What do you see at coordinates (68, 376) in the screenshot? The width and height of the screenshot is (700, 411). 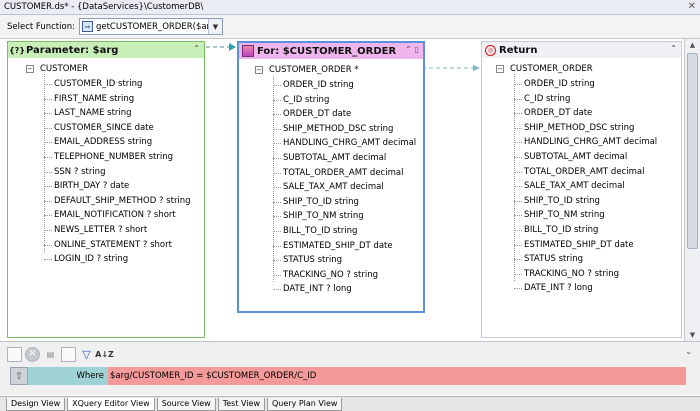 I see `where-label: Where` at bounding box center [68, 376].